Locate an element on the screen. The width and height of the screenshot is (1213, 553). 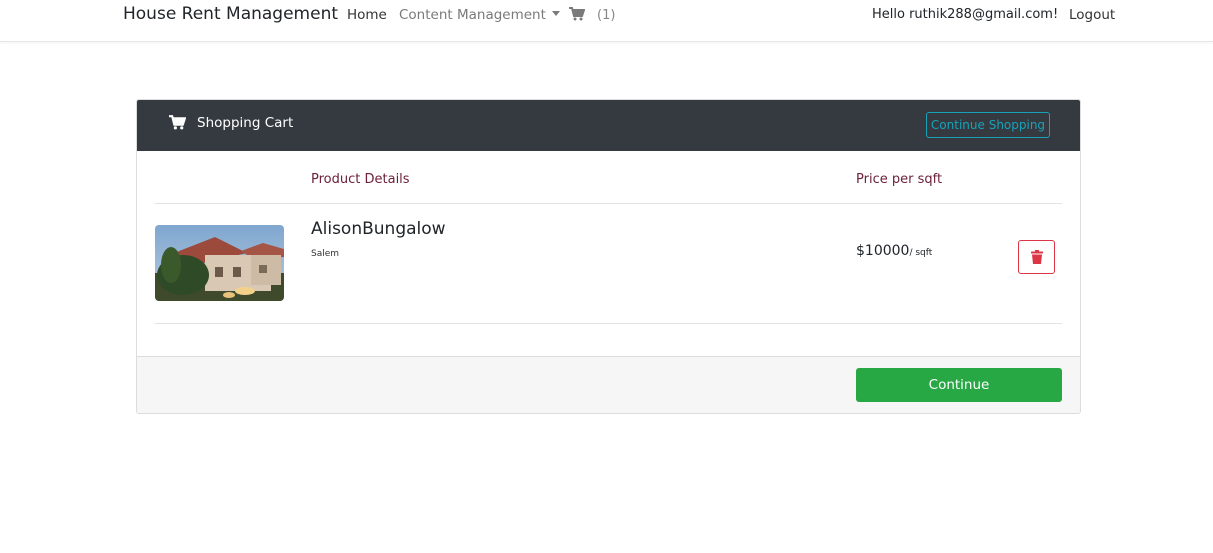
row-divider is located at coordinates (608, 323).